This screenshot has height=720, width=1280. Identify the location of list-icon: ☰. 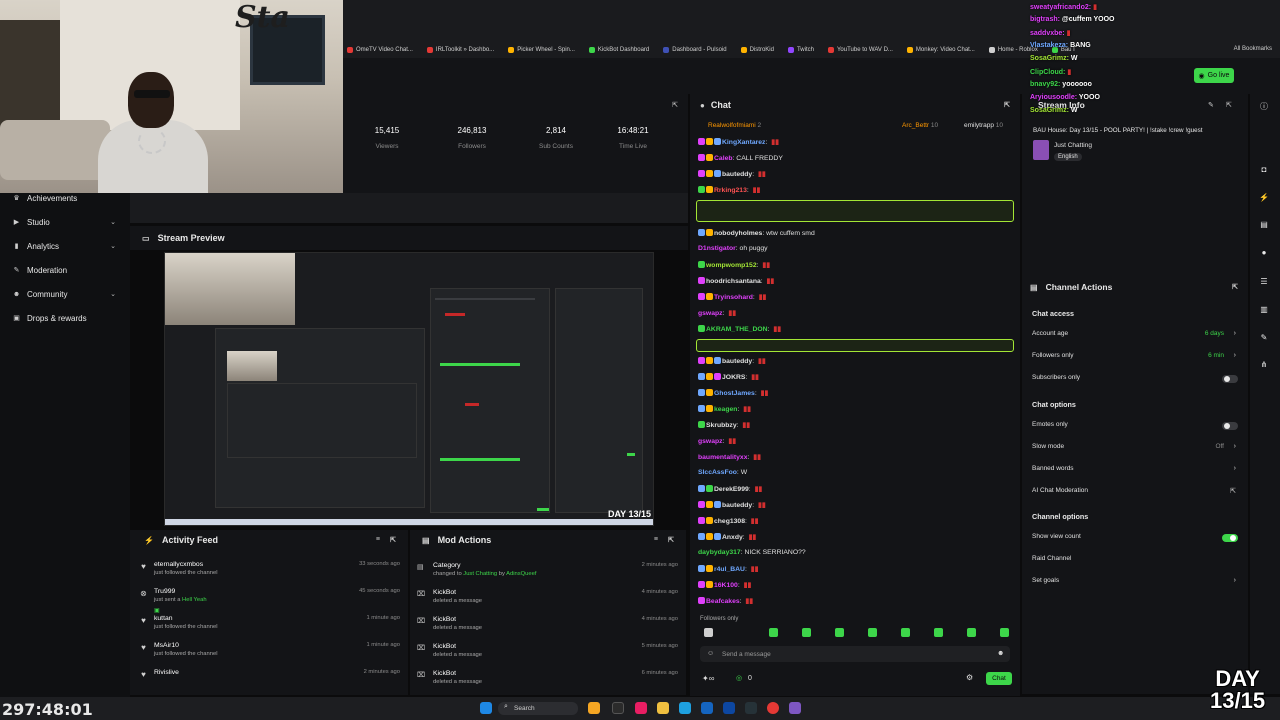
(1264, 283).